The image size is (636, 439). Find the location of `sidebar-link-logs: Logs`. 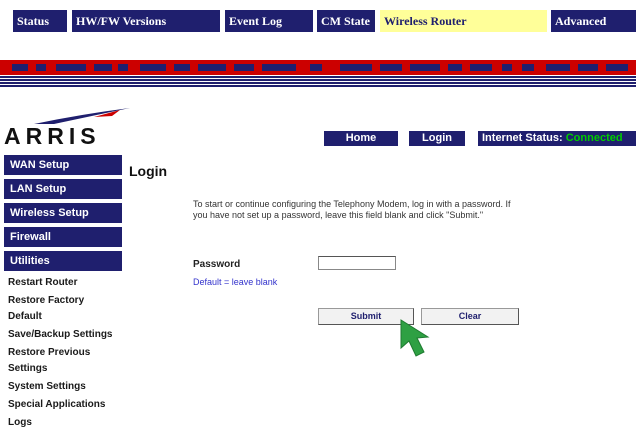

sidebar-link-logs: Logs is located at coordinates (65, 423).